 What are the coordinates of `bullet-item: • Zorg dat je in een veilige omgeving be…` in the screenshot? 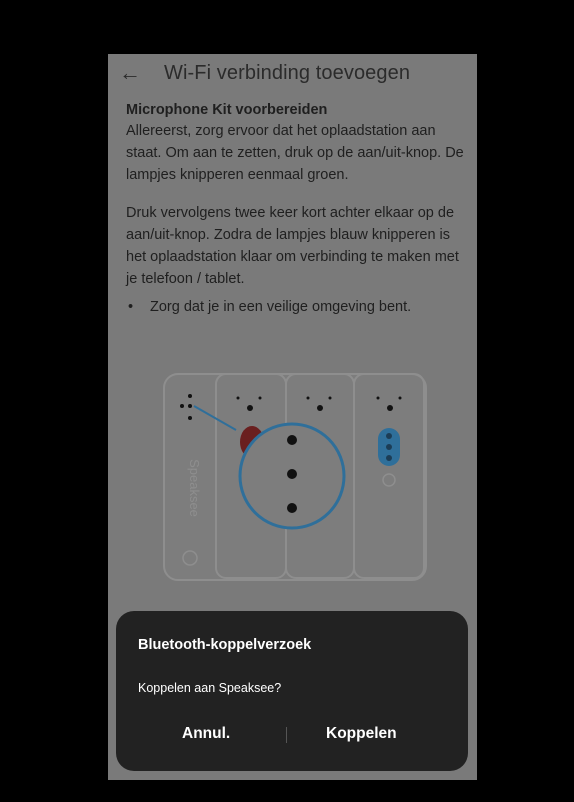 It's located at (296, 307).